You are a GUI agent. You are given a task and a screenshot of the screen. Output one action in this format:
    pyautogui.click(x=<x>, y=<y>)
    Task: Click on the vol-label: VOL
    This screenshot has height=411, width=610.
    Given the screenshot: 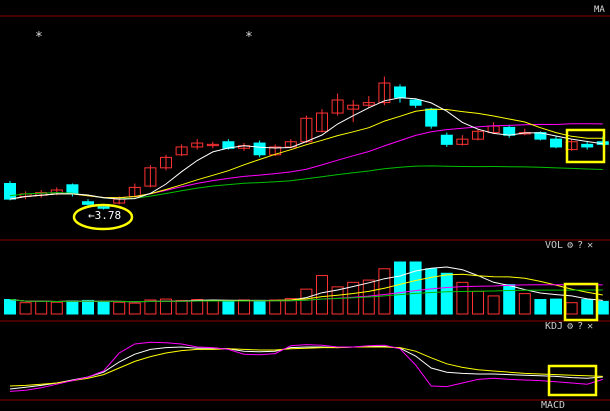 What is the action you would take?
    pyautogui.click(x=554, y=245)
    